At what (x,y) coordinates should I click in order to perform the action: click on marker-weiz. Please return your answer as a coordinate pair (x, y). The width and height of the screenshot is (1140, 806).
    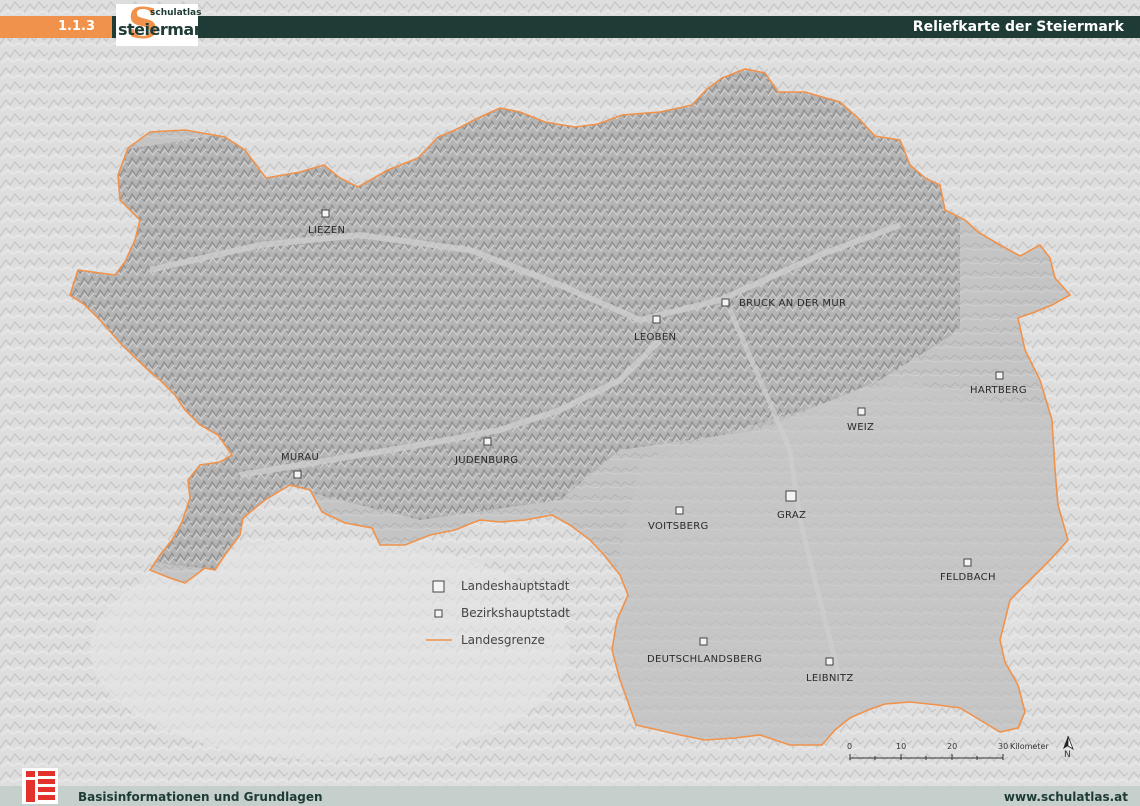
    Looking at the image, I should click on (861, 411).